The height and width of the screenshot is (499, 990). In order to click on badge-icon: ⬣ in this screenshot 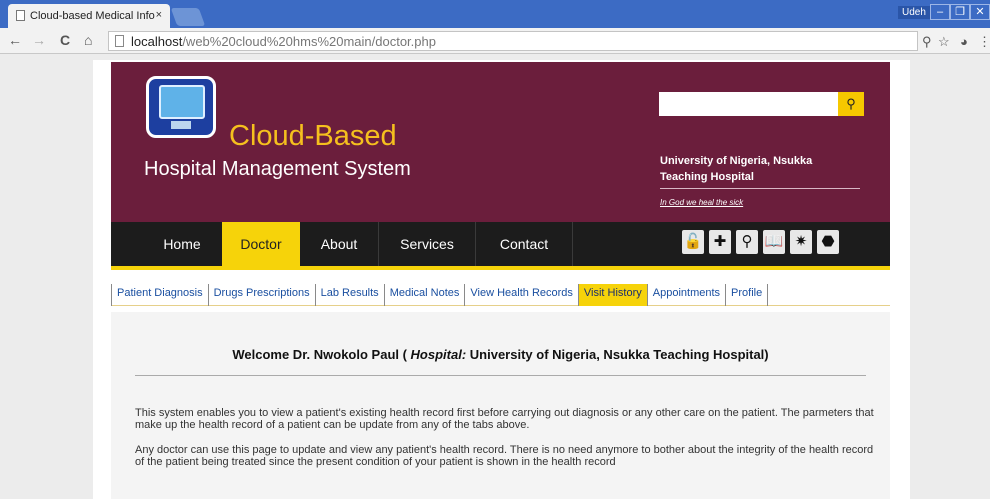, I will do `click(828, 242)`.